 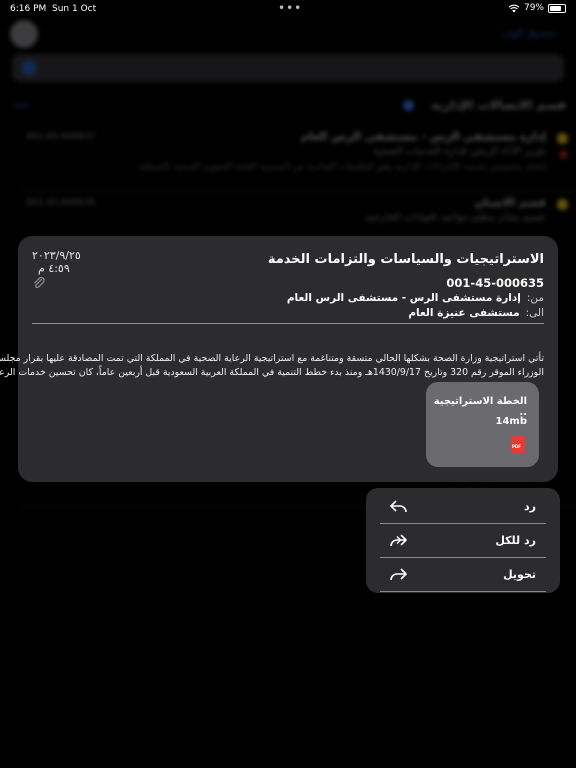 I want to click on message-time: ٤:٥٩ م, so click(x=54, y=268).